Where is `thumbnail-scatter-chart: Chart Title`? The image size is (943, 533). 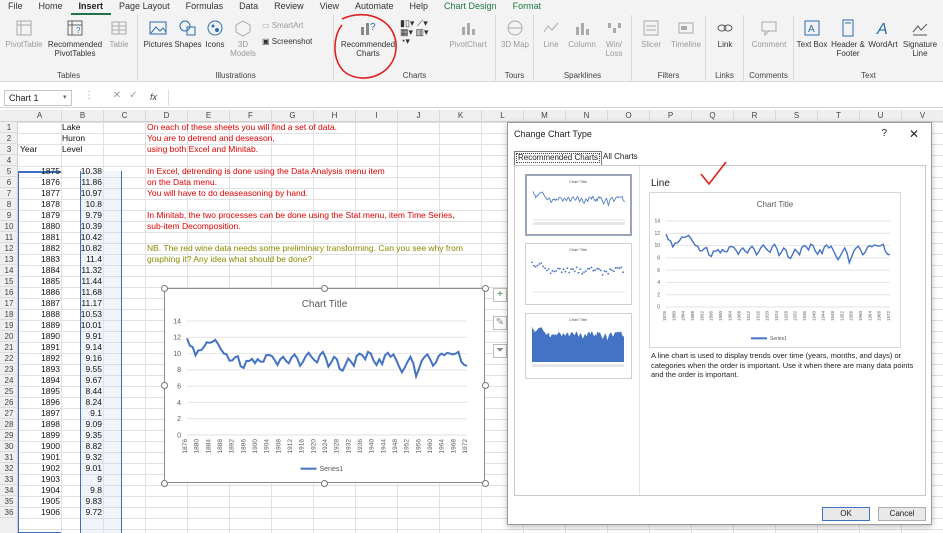 thumbnail-scatter-chart: Chart Title is located at coordinates (578, 274).